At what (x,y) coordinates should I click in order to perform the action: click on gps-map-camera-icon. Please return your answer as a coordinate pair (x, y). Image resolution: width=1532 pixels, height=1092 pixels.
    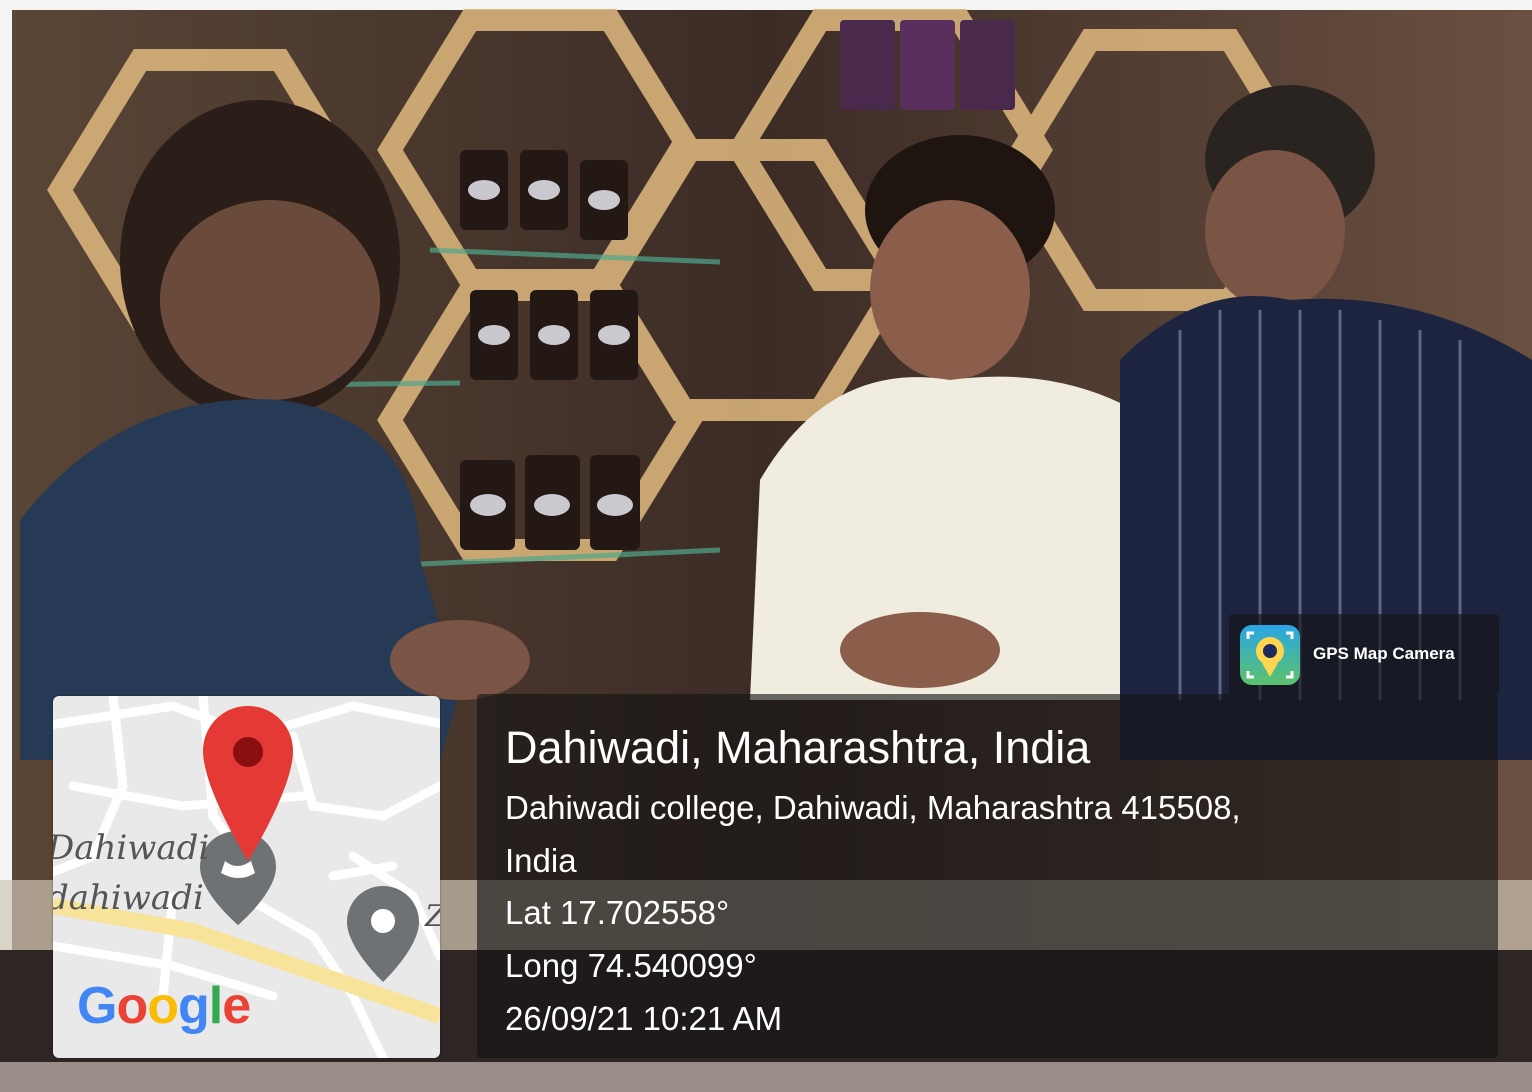
    Looking at the image, I should click on (1270, 655).